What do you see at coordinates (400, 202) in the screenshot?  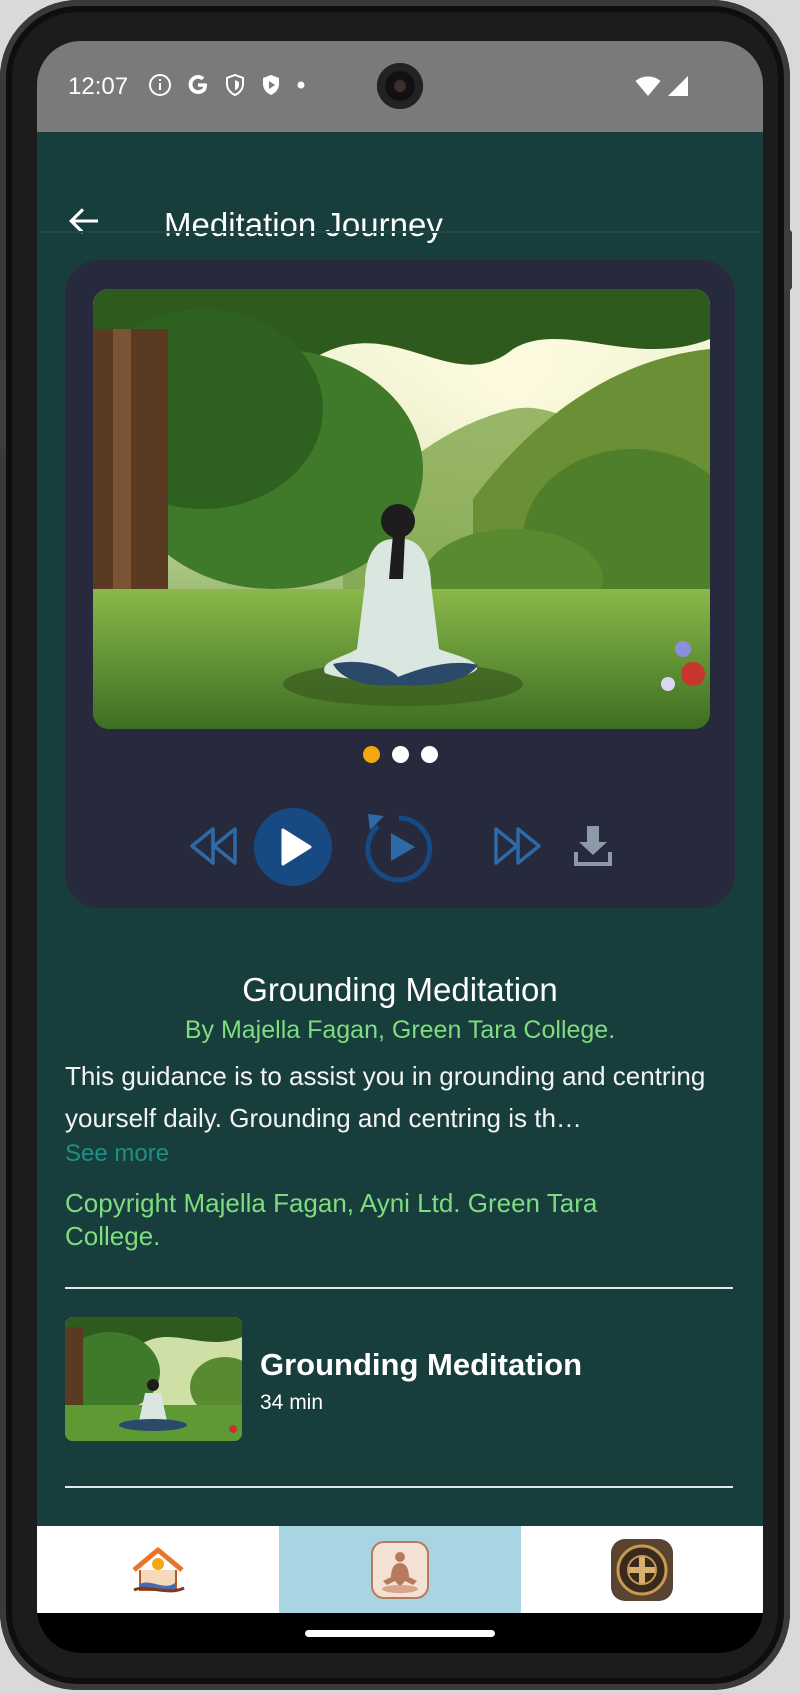 I see `app-bar: Meditation Journey` at bounding box center [400, 202].